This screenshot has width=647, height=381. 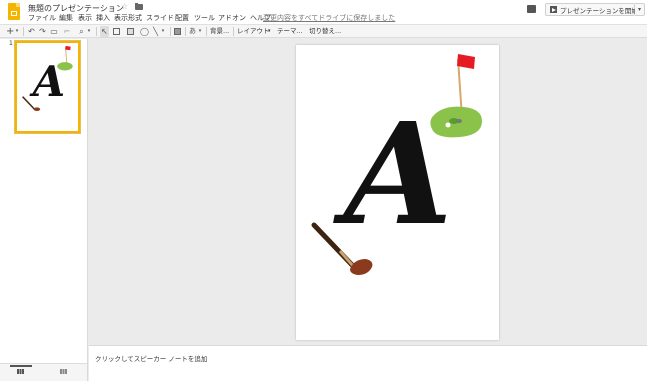 I want to click on new-slide-button: +, so click(x=10, y=31).